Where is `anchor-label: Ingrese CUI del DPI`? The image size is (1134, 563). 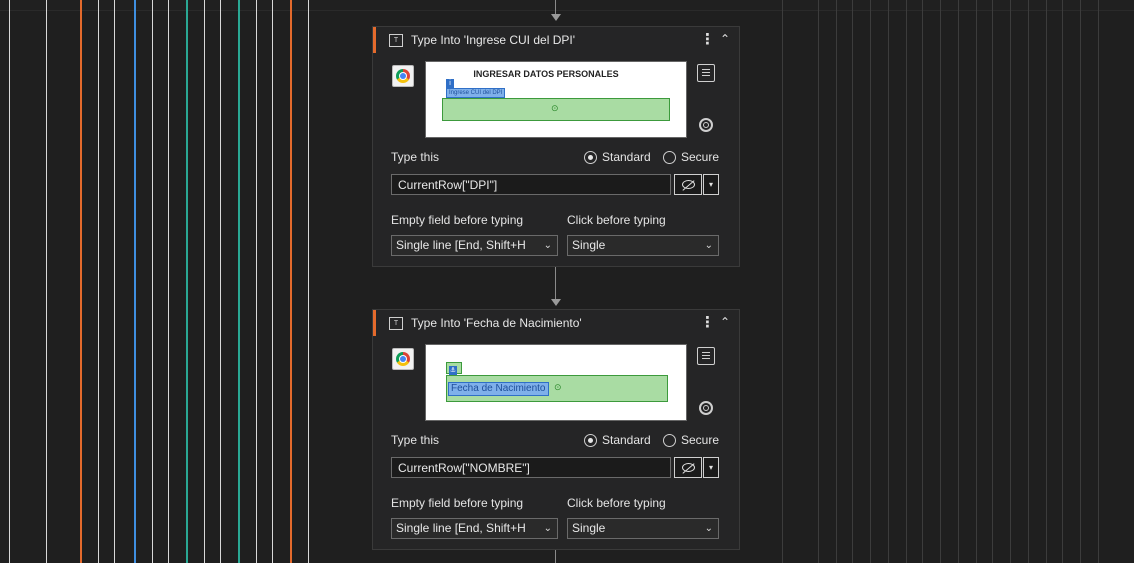
anchor-label: Ingrese CUI del DPI is located at coordinates (476, 93).